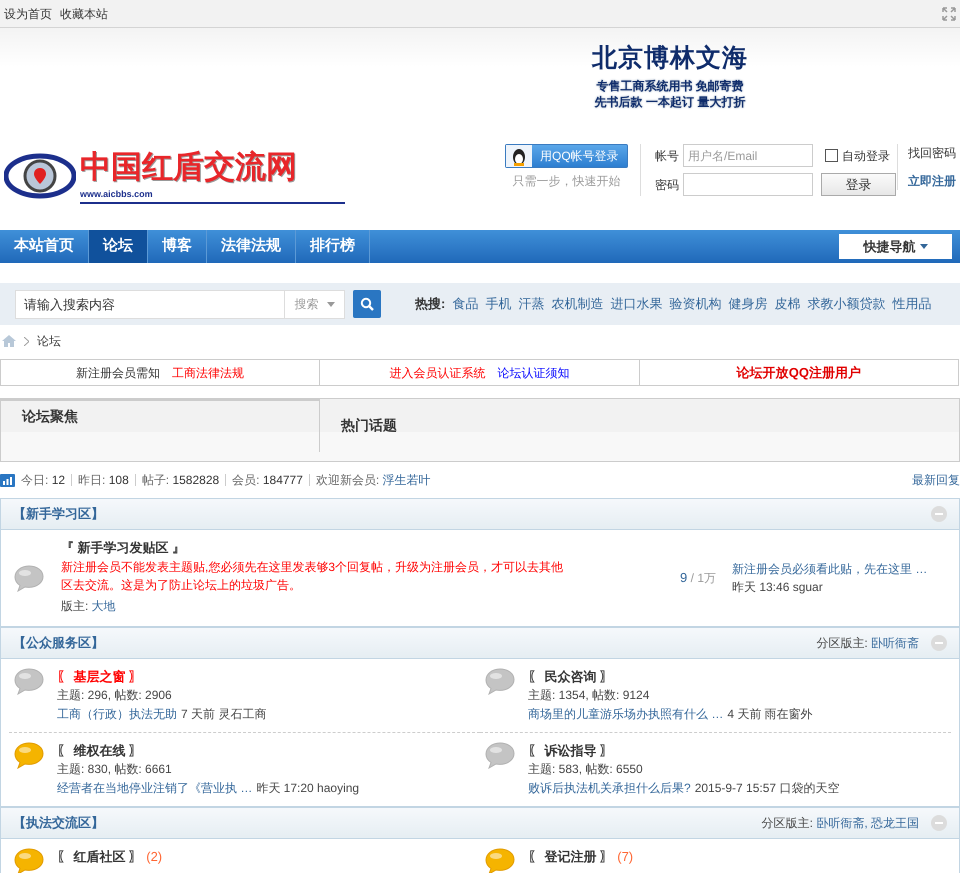 The width and height of the screenshot is (960, 873). Describe the element at coordinates (748, 155) in the screenshot. I see `username-field: 用户名/Email` at that location.